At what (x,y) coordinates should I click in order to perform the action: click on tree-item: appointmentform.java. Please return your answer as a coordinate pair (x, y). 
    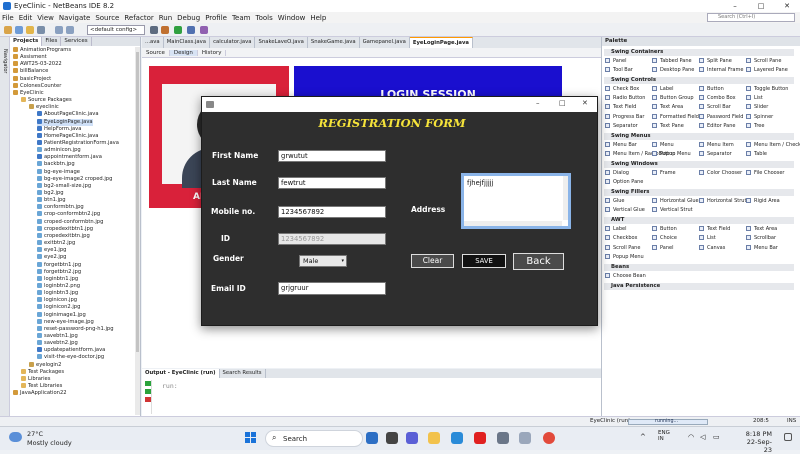
    Looking at the image, I should click on (69, 157).